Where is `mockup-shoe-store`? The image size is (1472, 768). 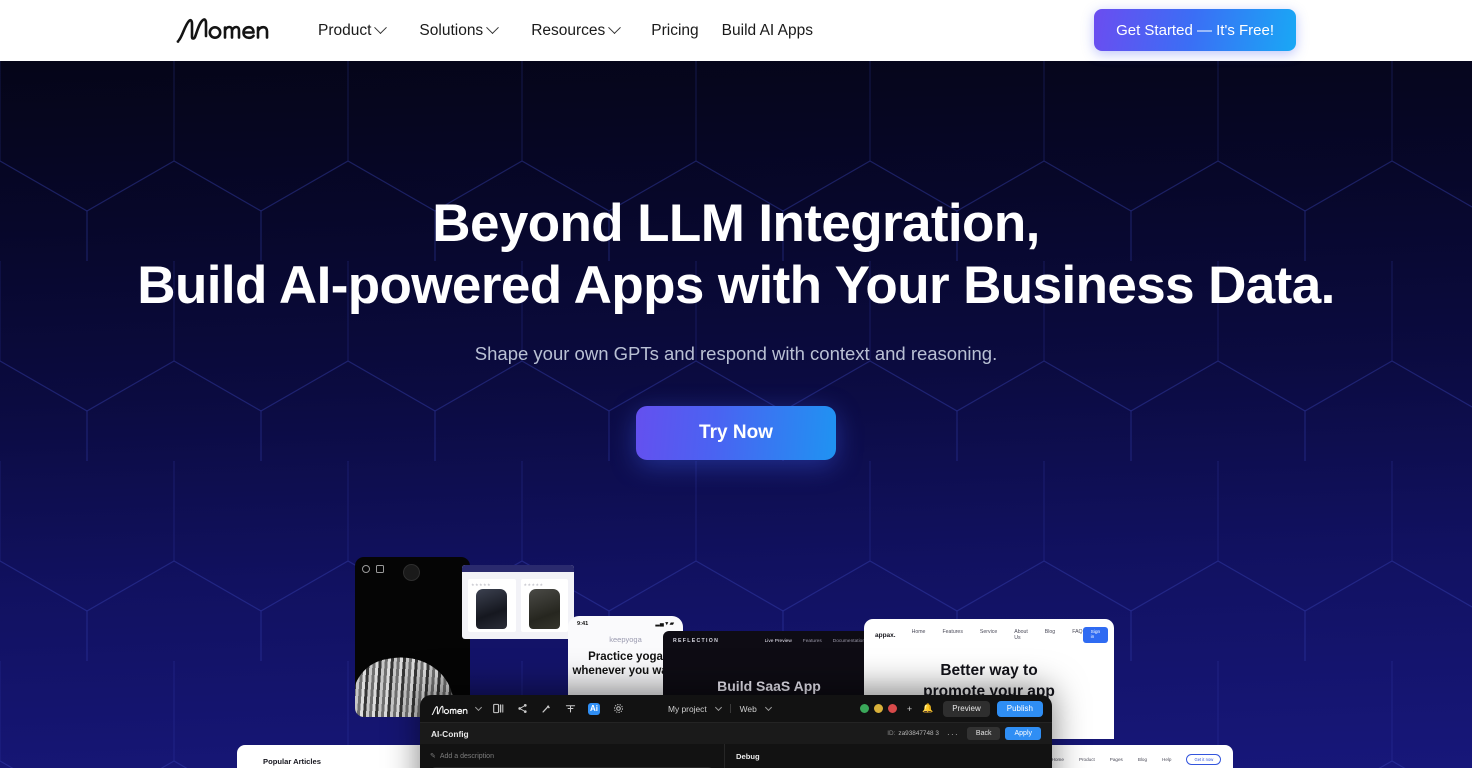
mockup-shoe-store is located at coordinates (412, 637).